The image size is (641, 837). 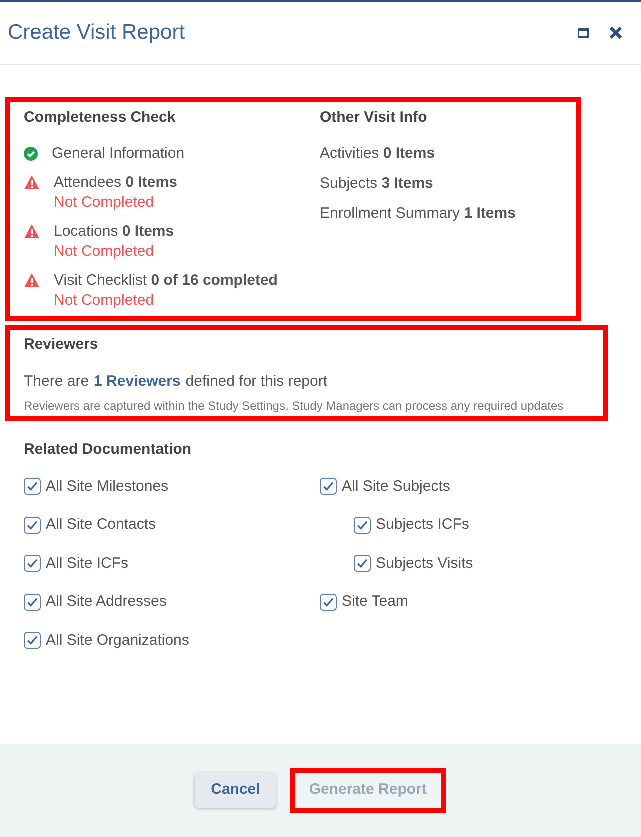 What do you see at coordinates (235, 790) in the screenshot?
I see `cancel-button: Cancel` at bounding box center [235, 790].